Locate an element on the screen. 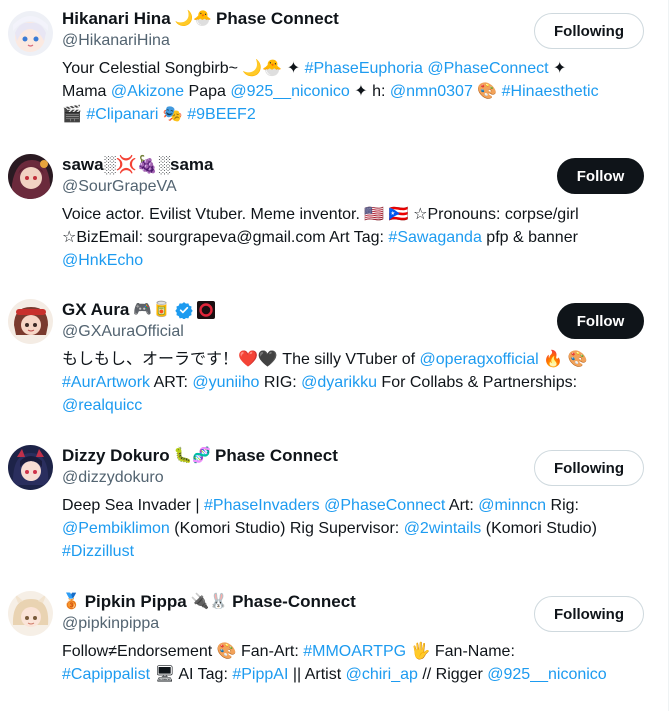  name-row: Dizzy Dokuro 🐛🧬 Phase Connect is located at coordinates (200, 456).